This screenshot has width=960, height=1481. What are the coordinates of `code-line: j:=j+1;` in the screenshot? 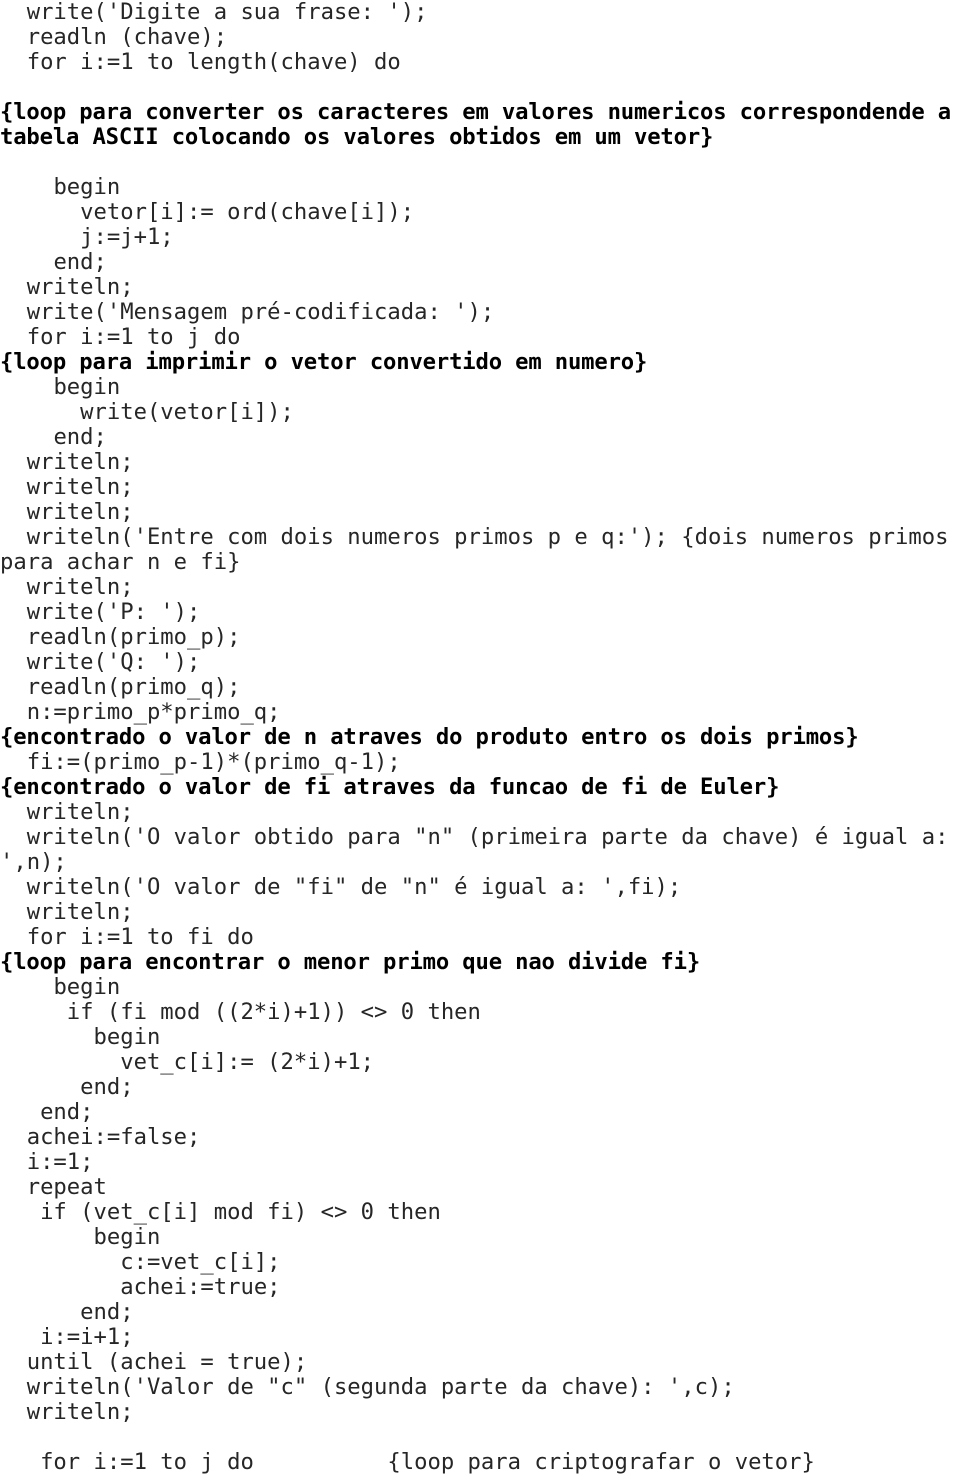 It's located at (87, 237).